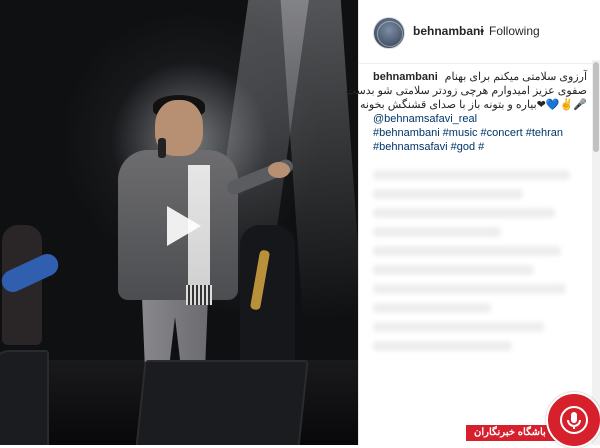 This screenshot has height=448, width=600. What do you see at coordinates (267, 300) in the screenshot?
I see `saxophone-player` at bounding box center [267, 300].